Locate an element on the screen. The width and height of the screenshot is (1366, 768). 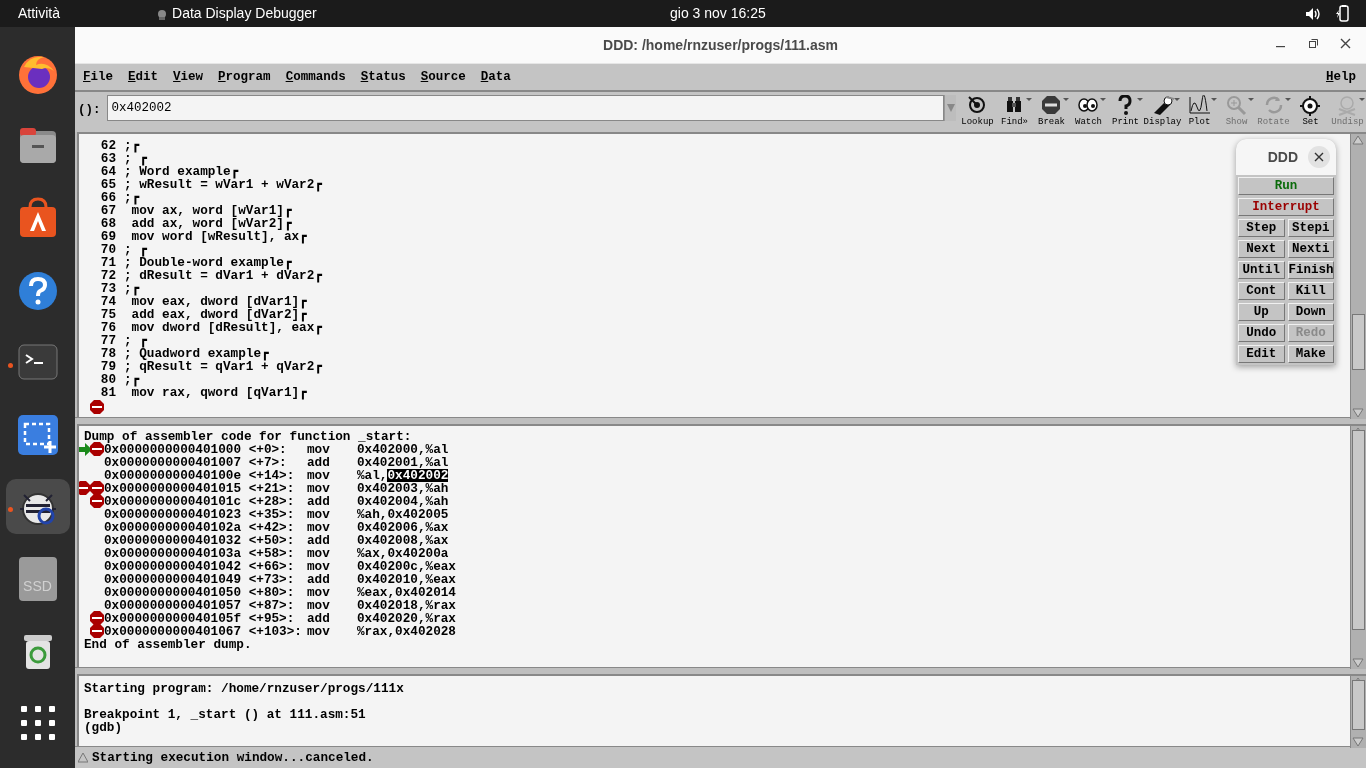
command-button: Until is located at coordinates (1261, 270).